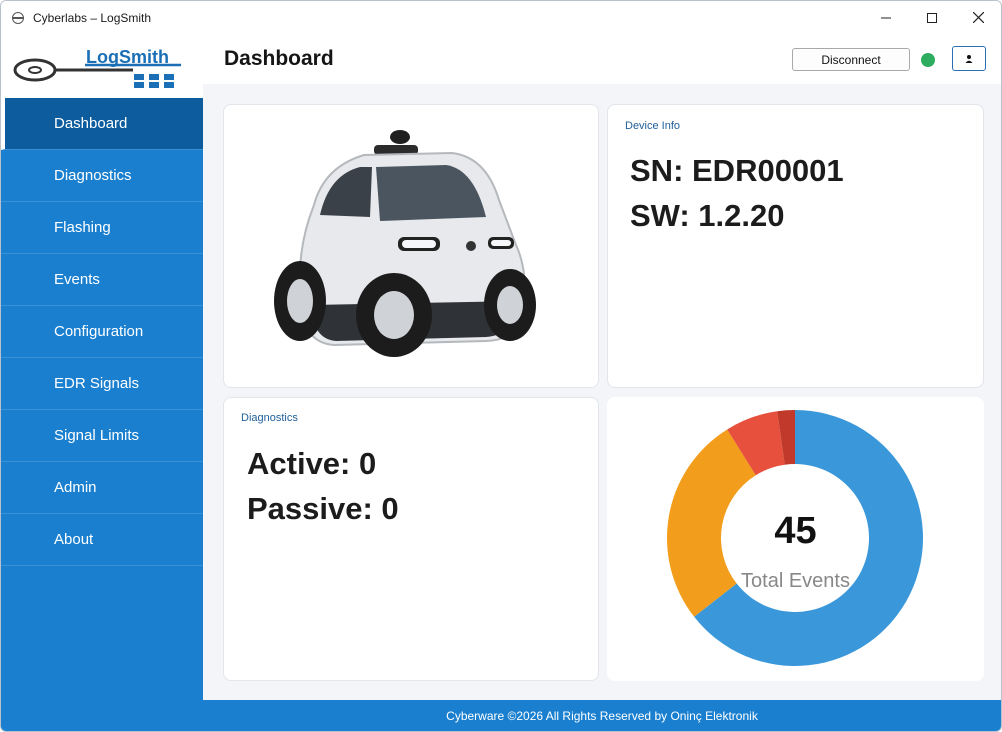 Image resolution: width=1002 pixels, height=732 pixels. Describe the element at coordinates (92, 18) in the screenshot. I see `window-title: Cyberlabs – LogSmith` at that location.